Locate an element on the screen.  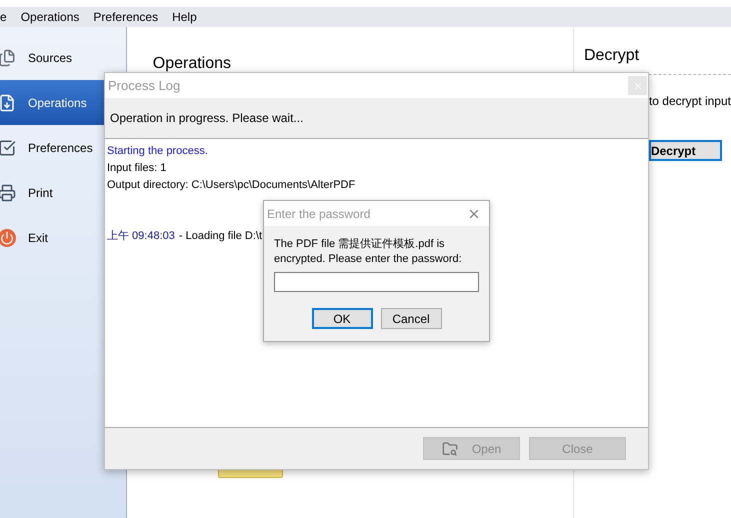
panel-heading: Decrypt is located at coordinates (612, 56).